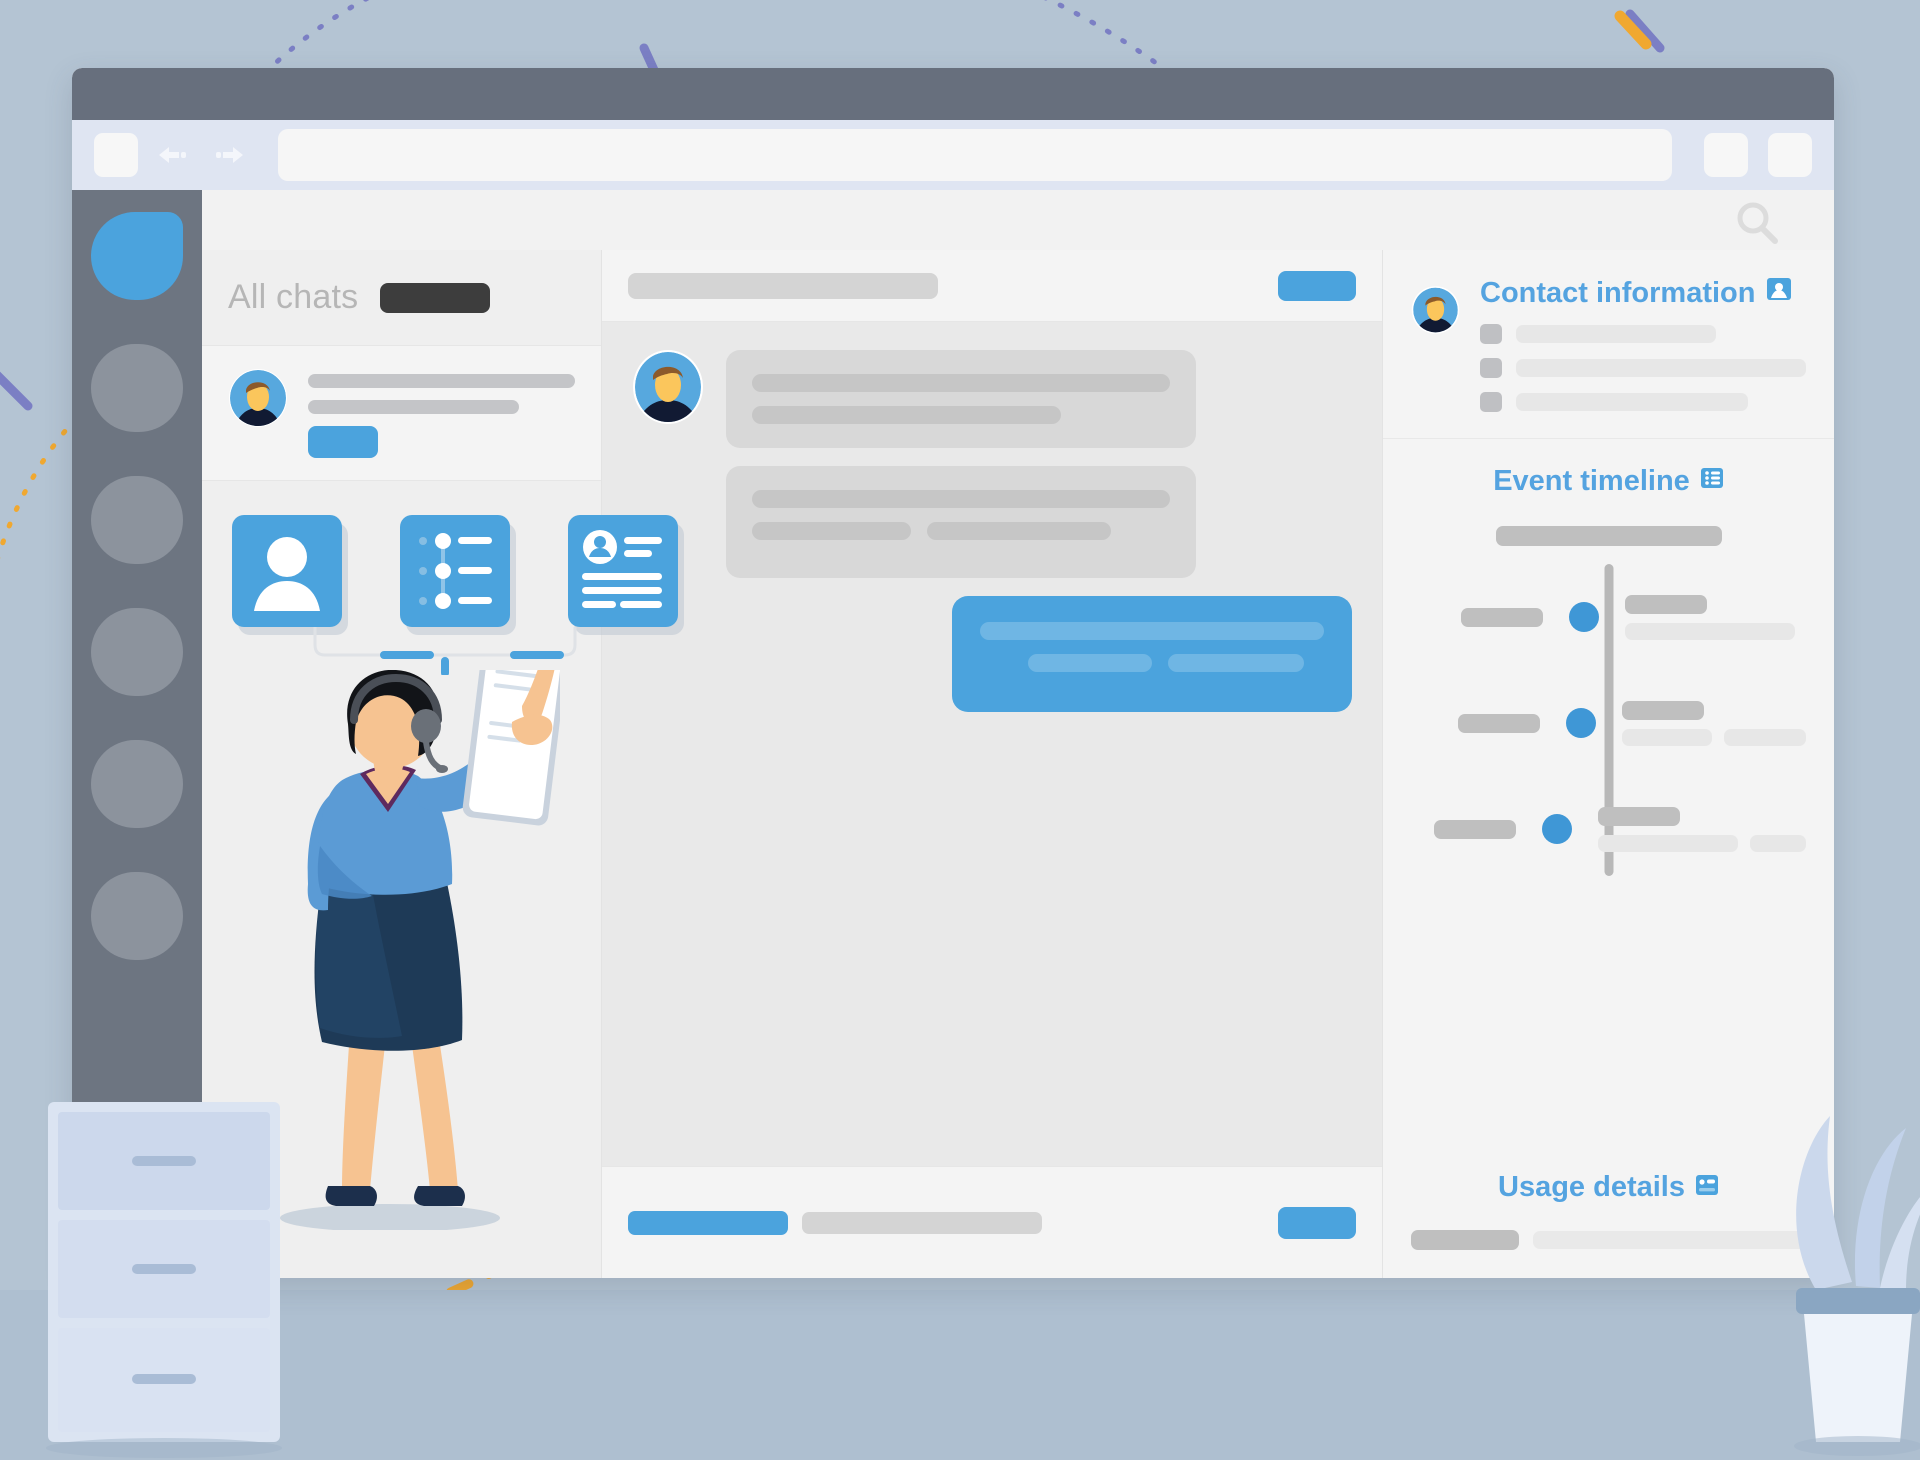  What do you see at coordinates (1018, 220) in the screenshot?
I see `app-topbar` at bounding box center [1018, 220].